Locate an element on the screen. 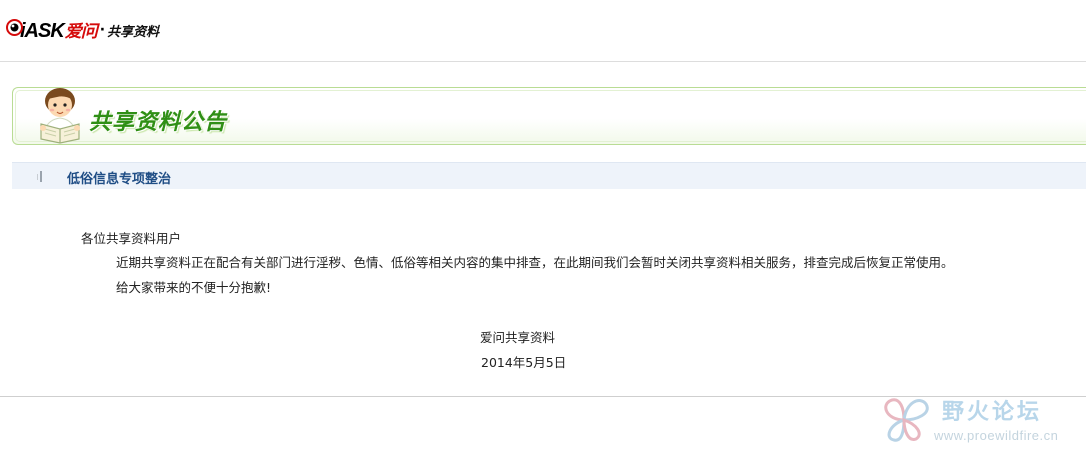 Image resolution: width=1086 pixels, height=456 pixels. eye-logo-icon is located at coordinates (14, 27).